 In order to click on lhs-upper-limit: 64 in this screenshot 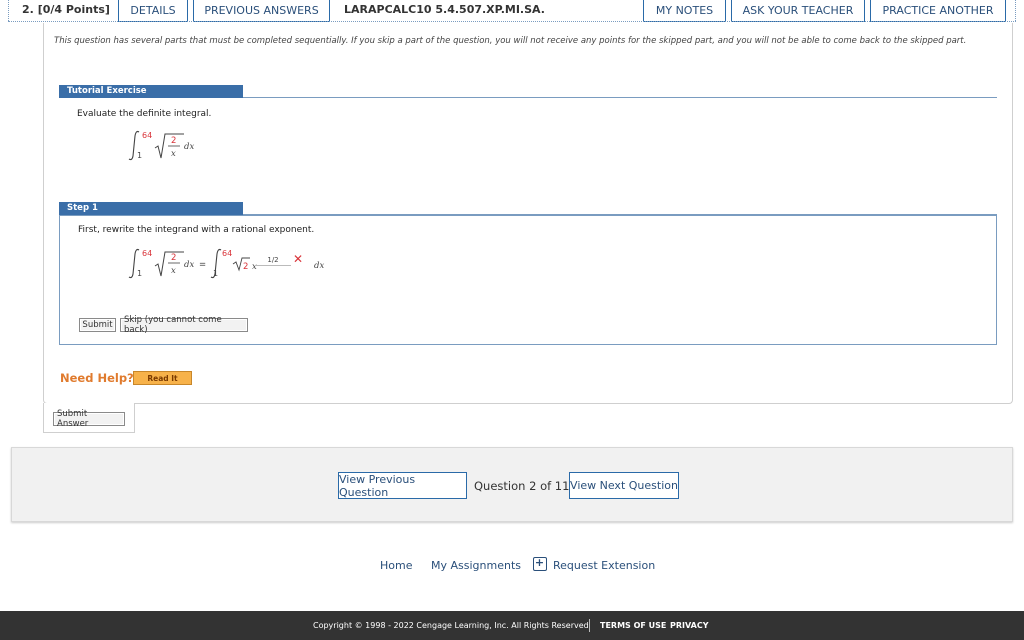, I will do `click(147, 253)`.